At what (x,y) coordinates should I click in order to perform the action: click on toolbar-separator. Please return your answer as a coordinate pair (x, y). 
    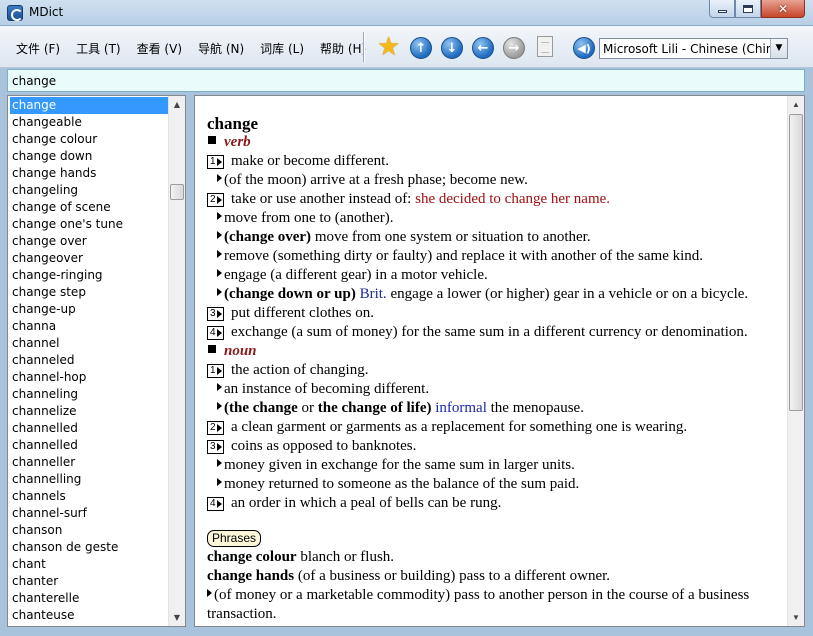
    Looking at the image, I should click on (364, 47).